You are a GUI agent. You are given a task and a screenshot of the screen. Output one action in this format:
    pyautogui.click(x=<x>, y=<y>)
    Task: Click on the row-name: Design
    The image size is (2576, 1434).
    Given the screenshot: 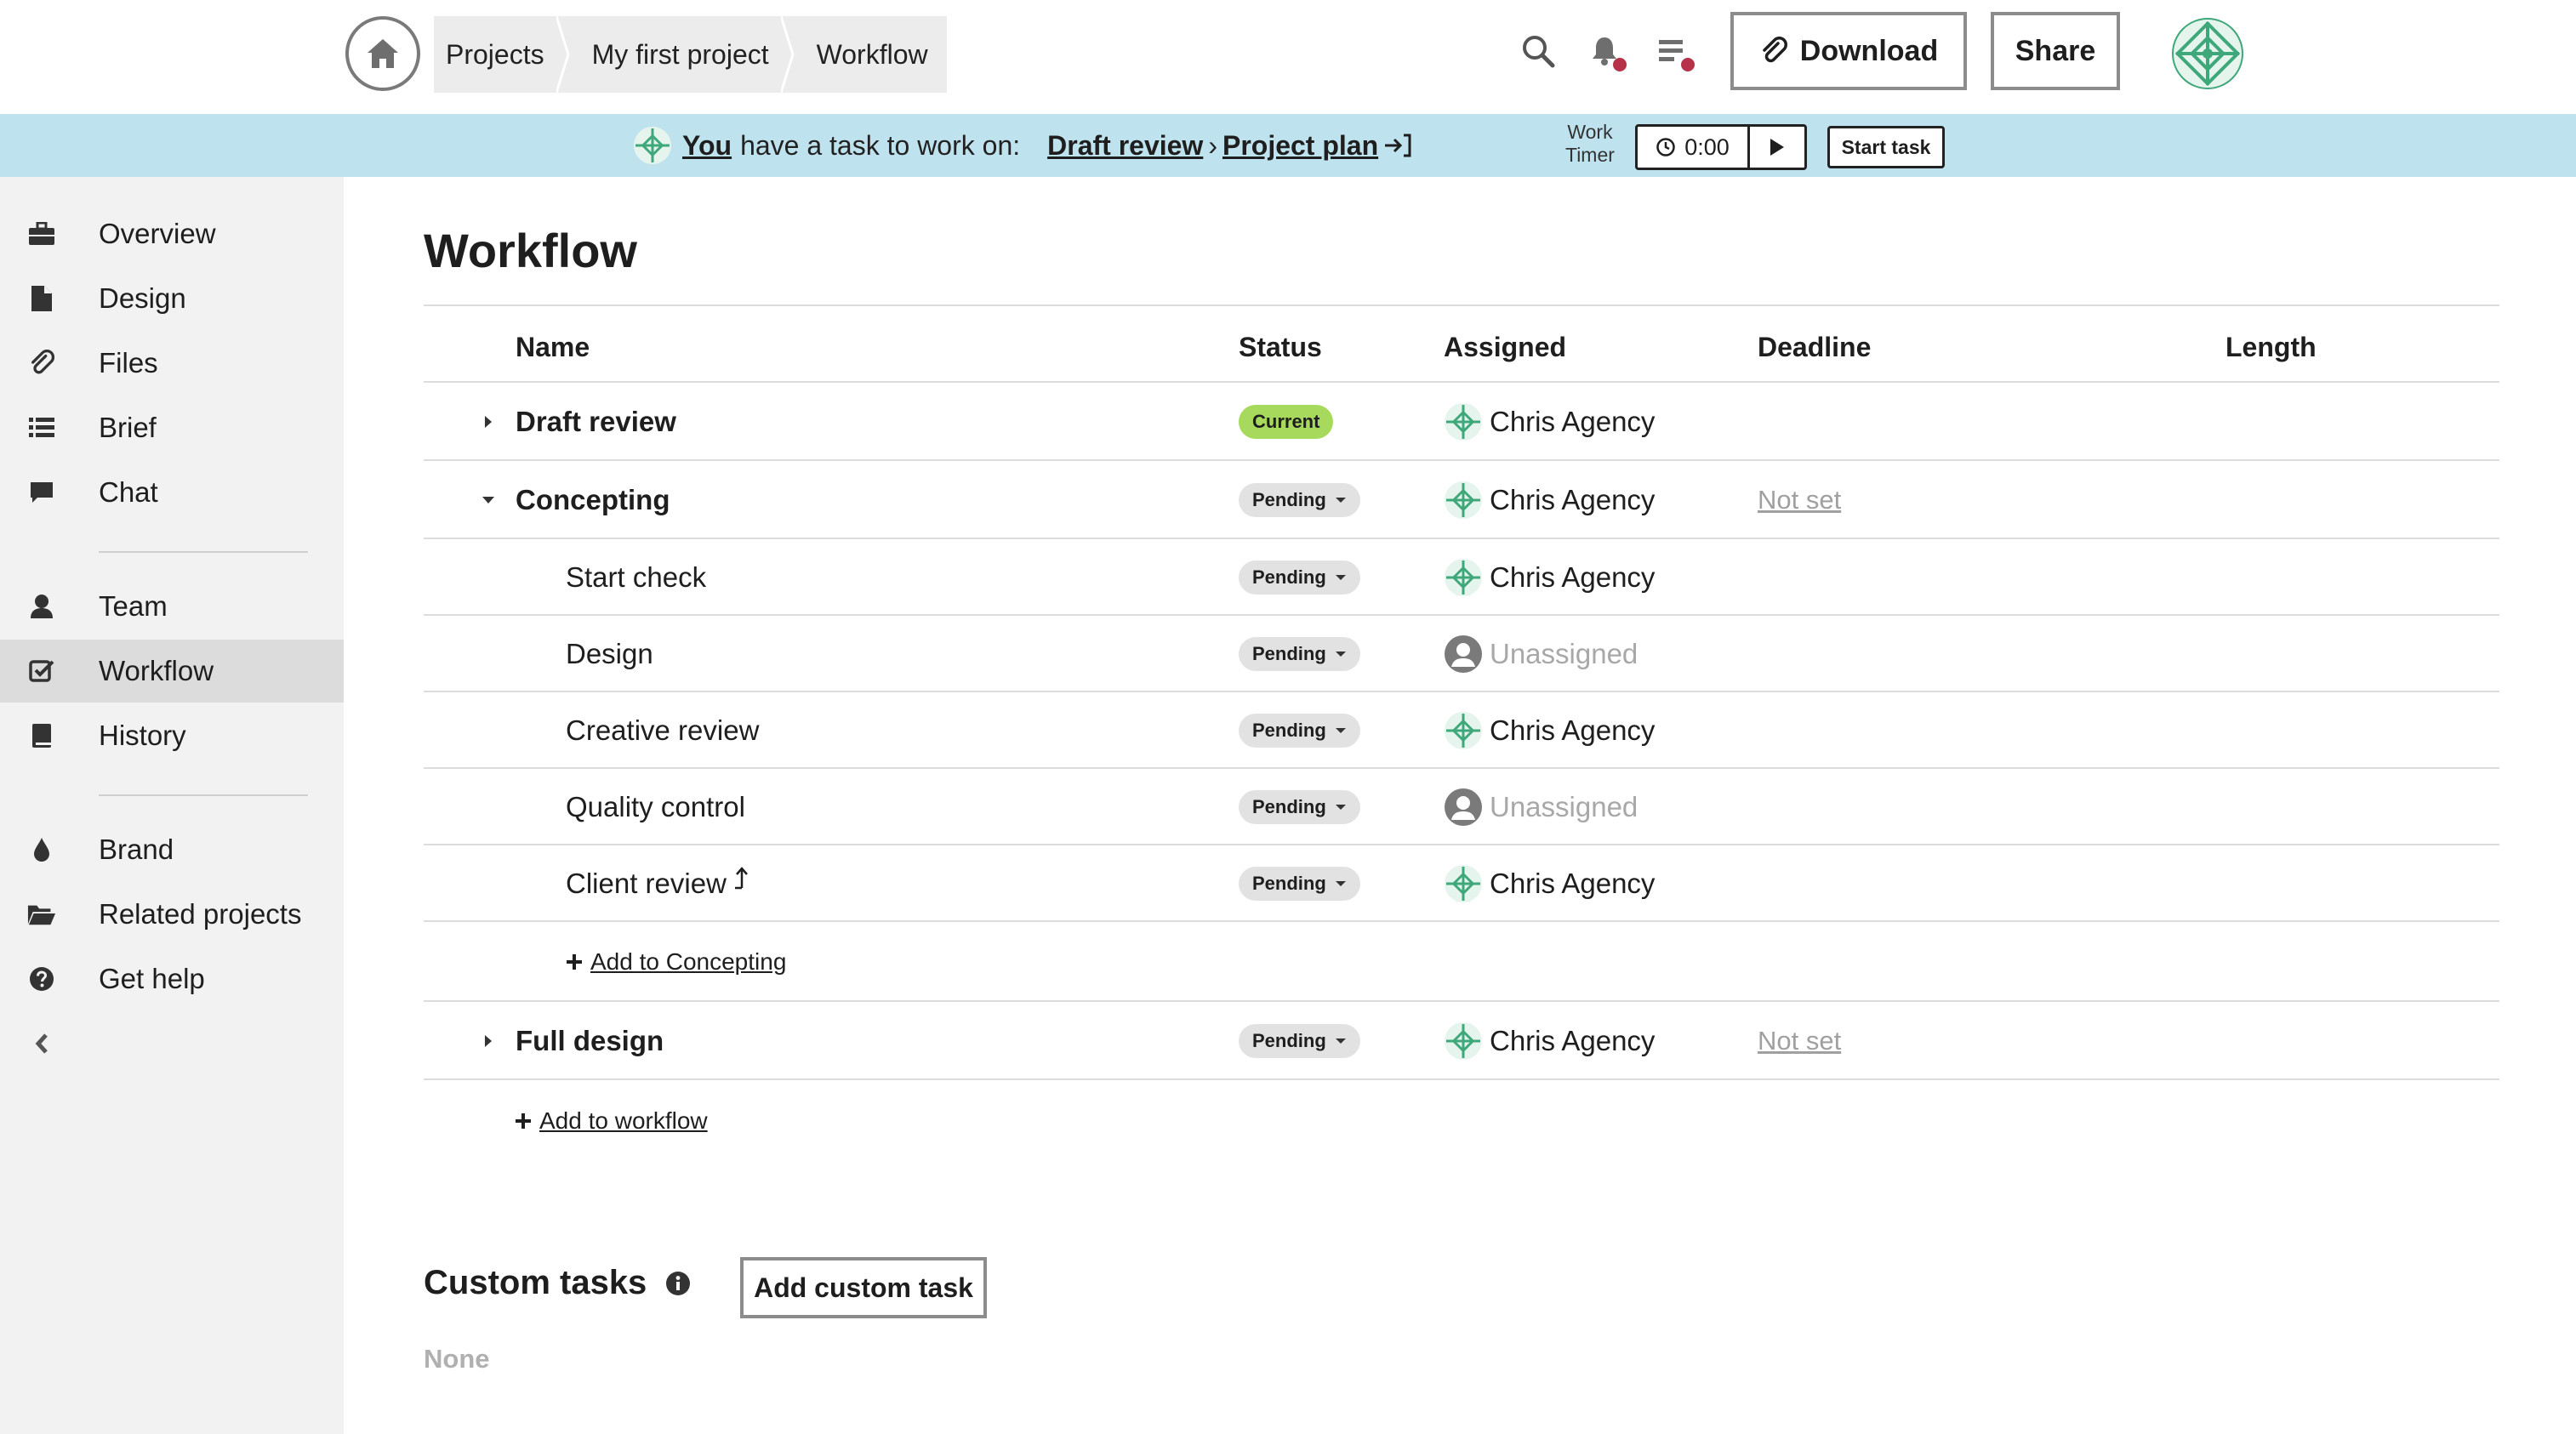 What is the action you would take?
    pyautogui.click(x=610, y=653)
    